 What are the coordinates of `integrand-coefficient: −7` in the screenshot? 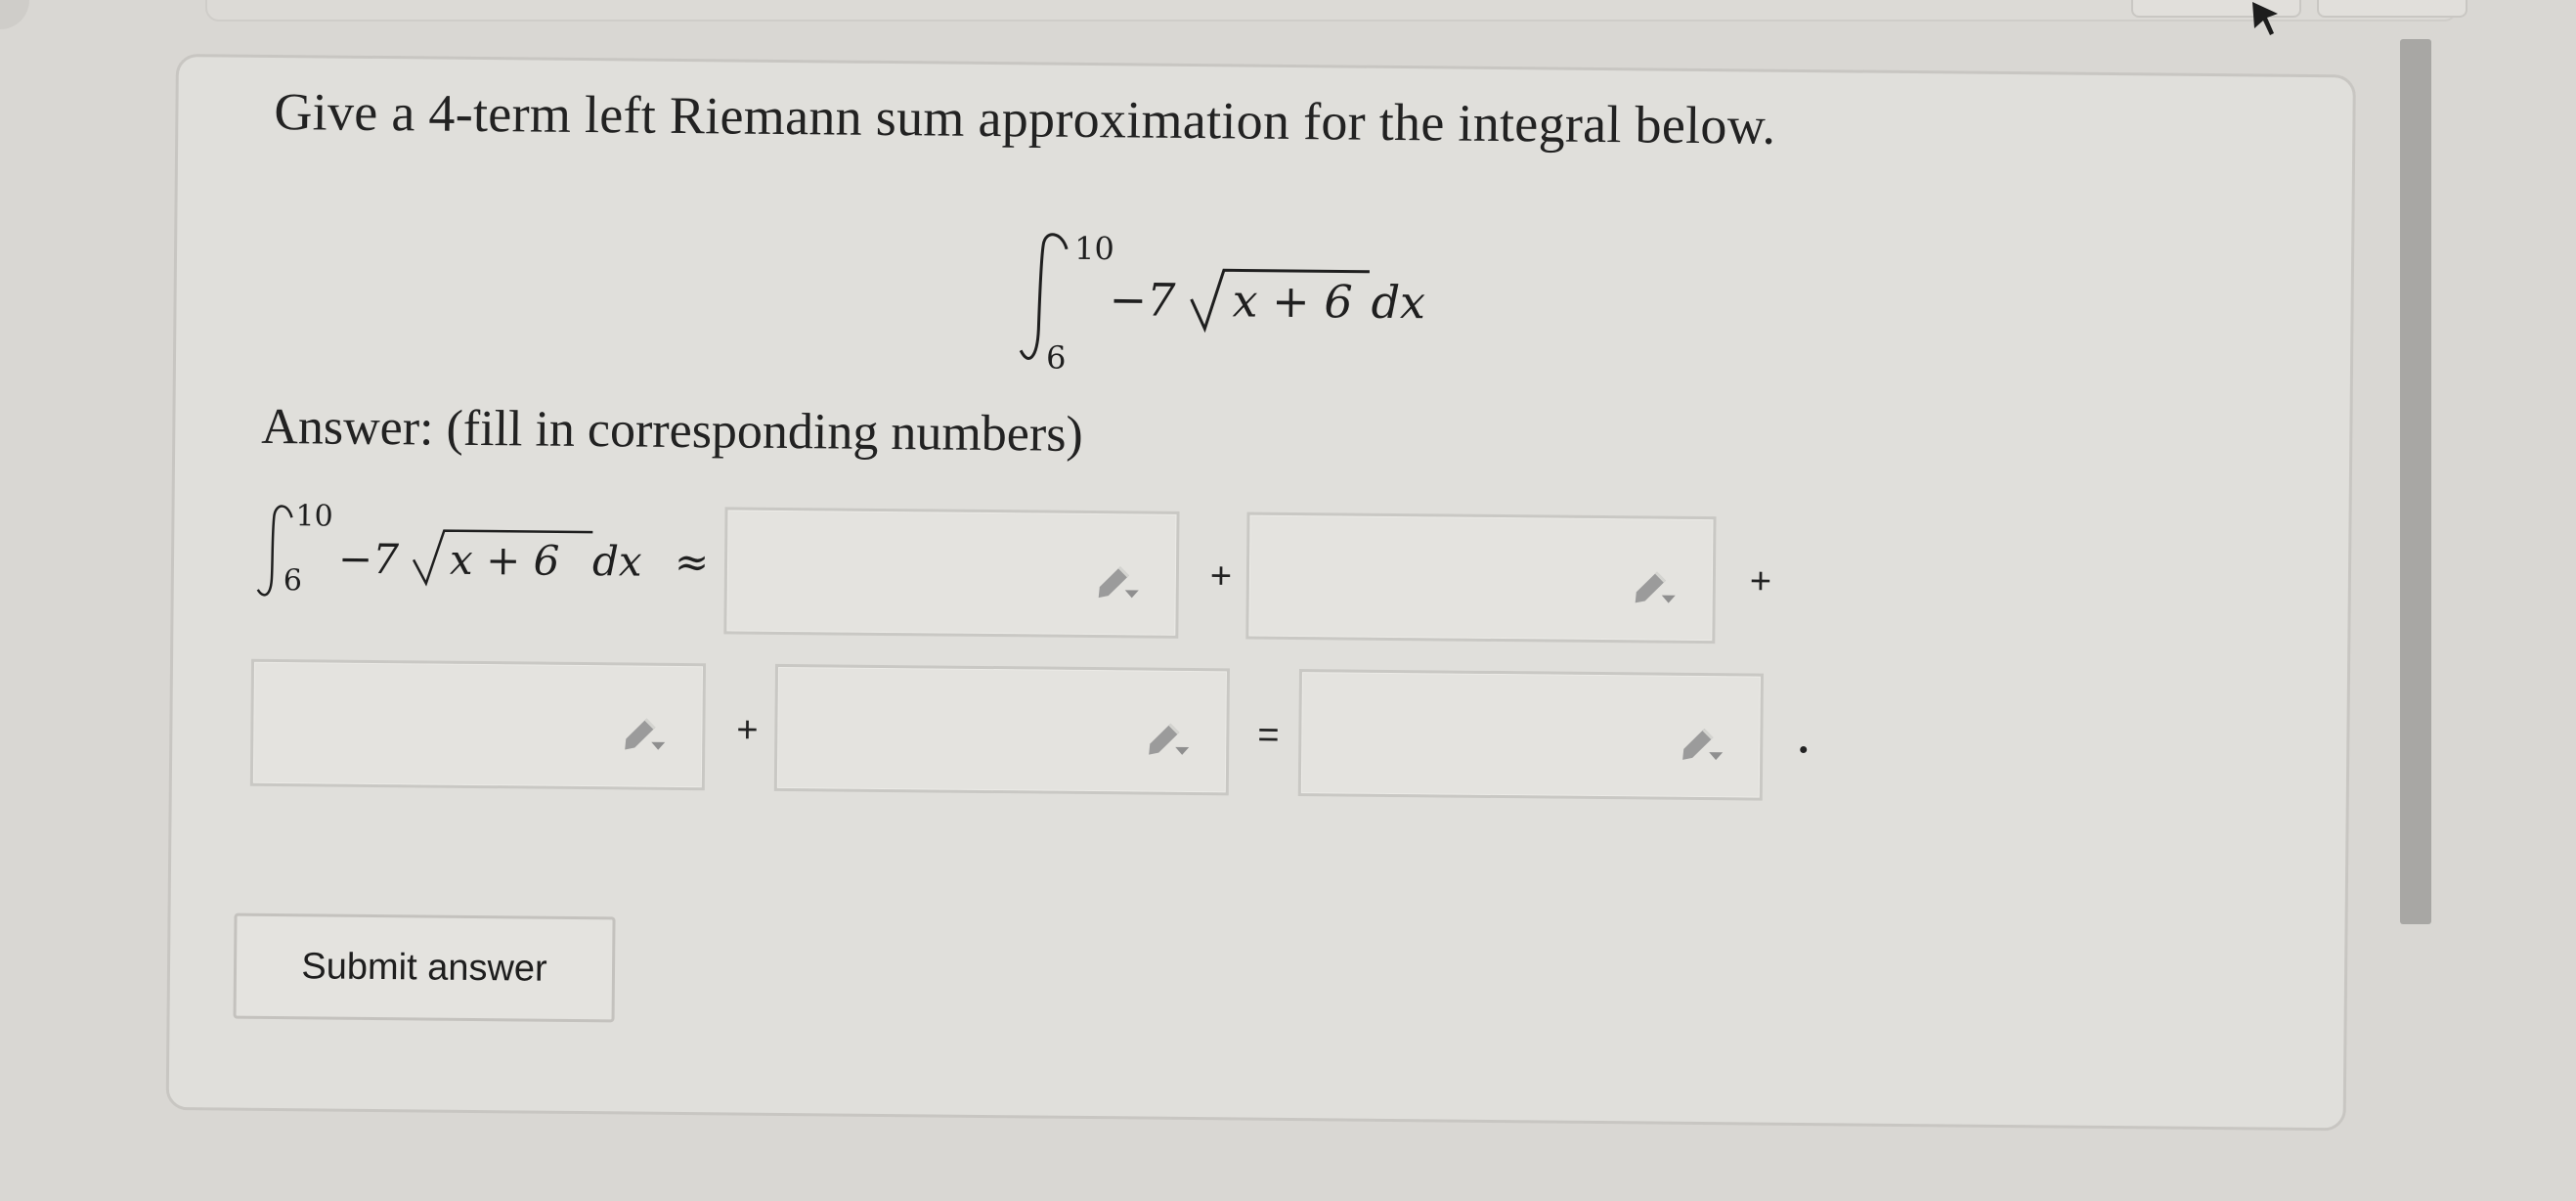 It's located at (1142, 300).